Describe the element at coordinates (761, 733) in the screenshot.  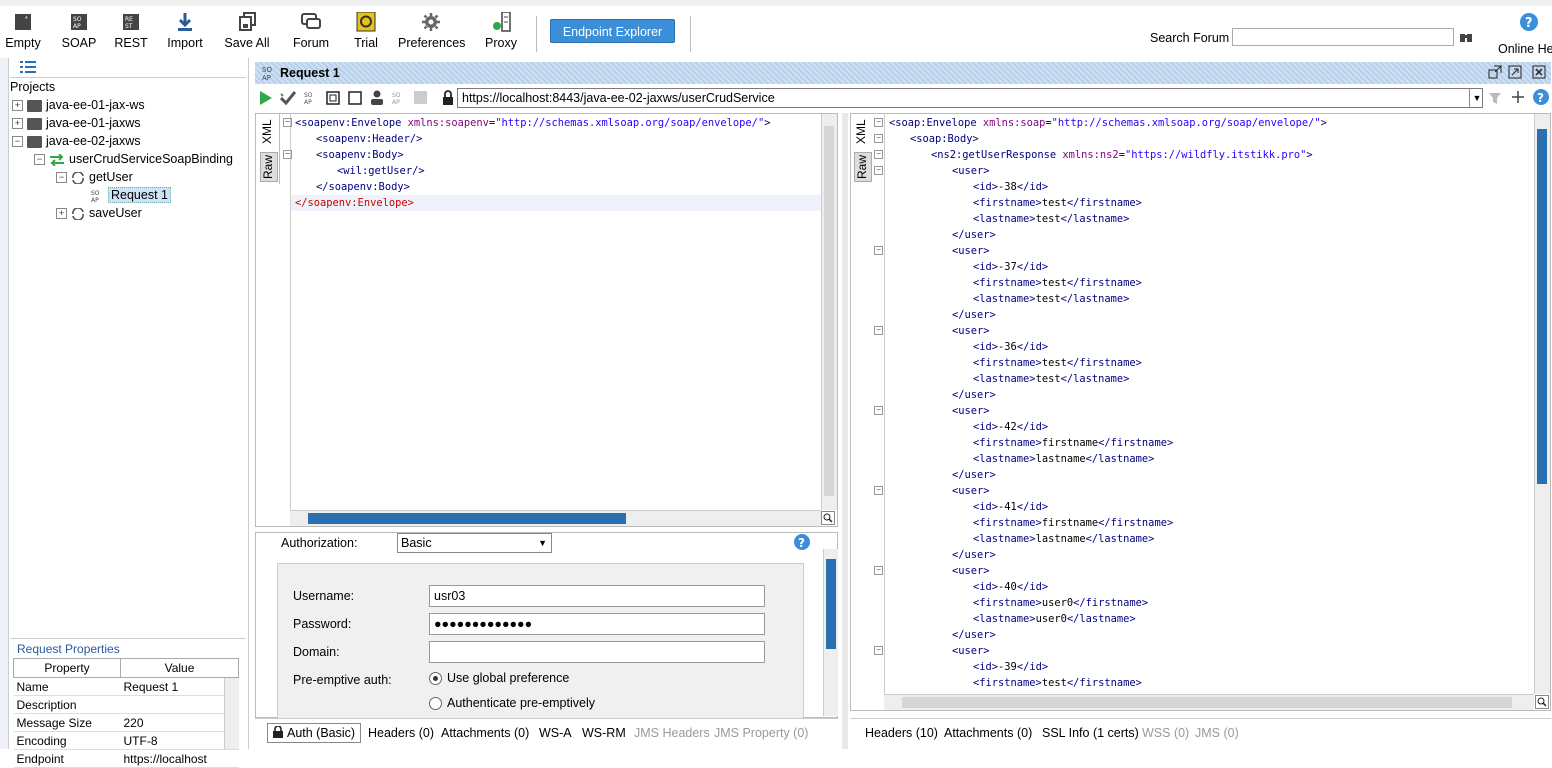
I see `tab-jms-property: JMS Property (0)` at that location.